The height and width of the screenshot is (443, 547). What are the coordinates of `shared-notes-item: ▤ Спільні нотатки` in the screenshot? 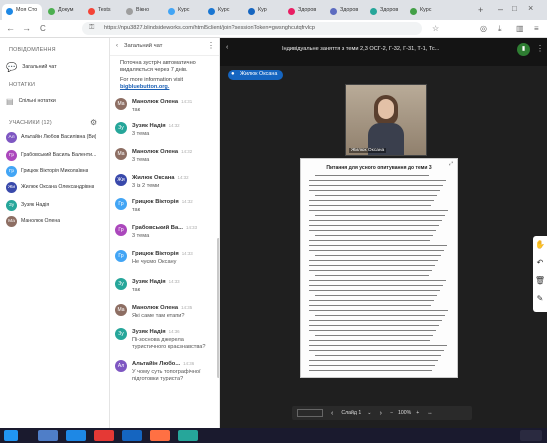 It's located at (56, 101).